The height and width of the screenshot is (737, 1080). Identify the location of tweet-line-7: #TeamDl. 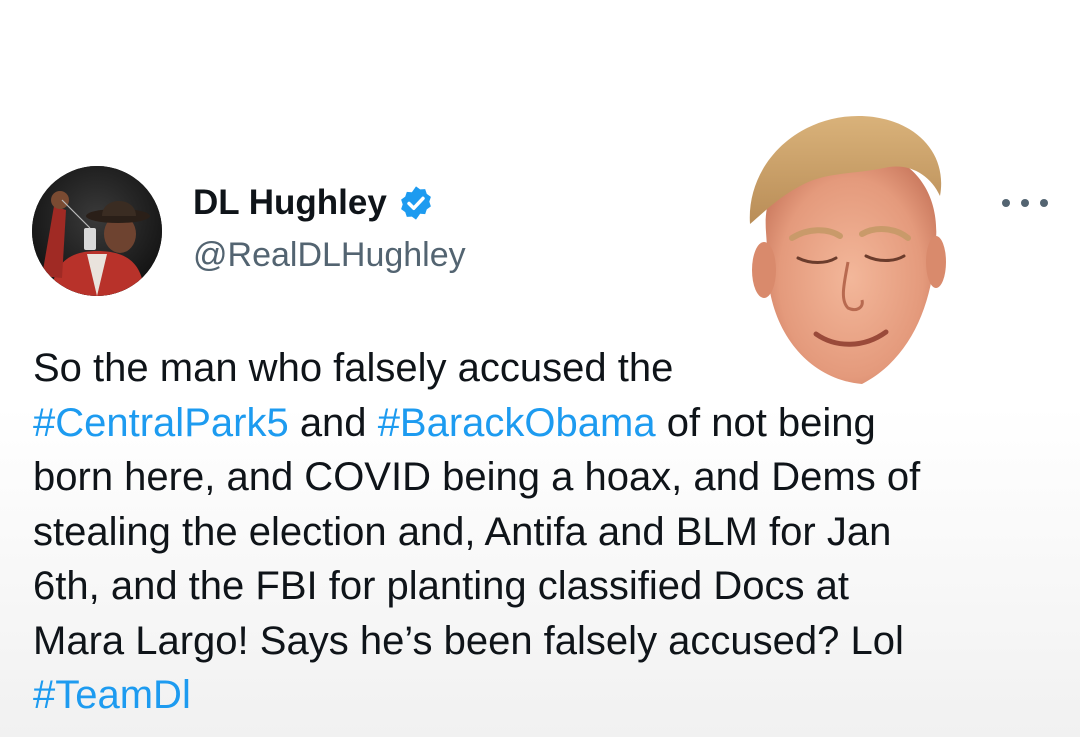
(543, 695).